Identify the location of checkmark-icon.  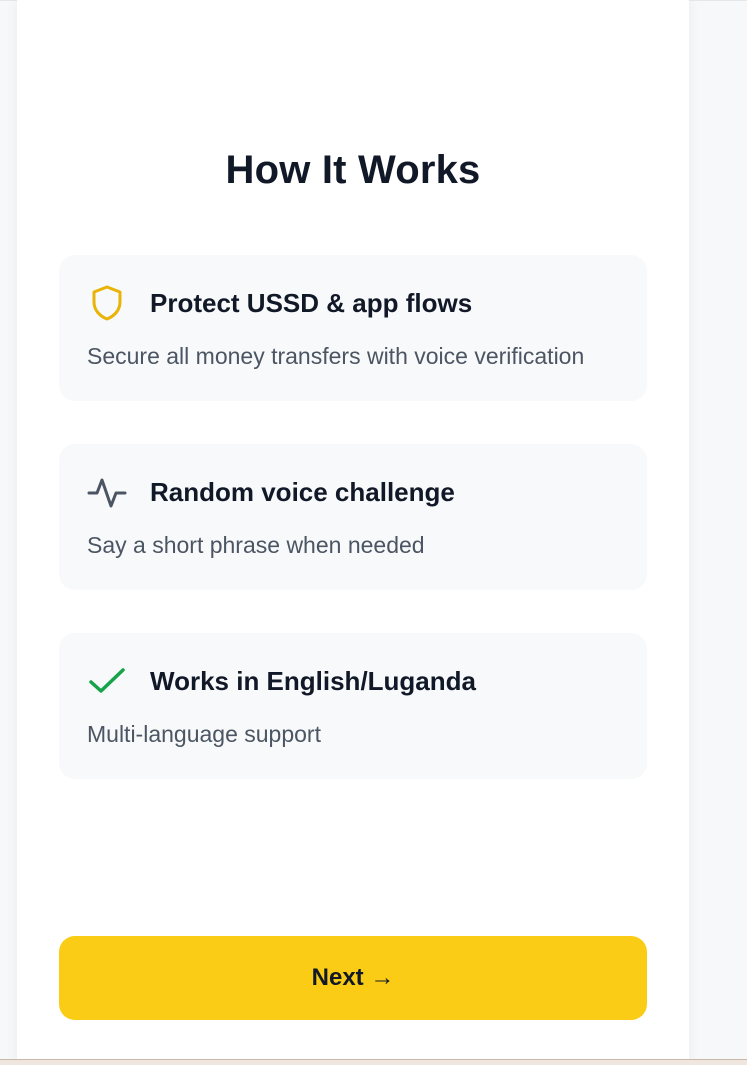
(107, 681).